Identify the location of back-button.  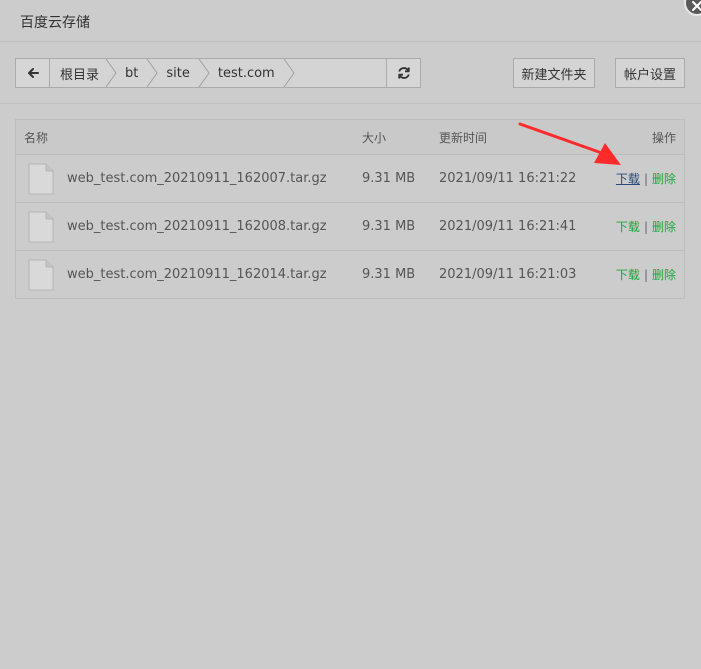
(33, 73).